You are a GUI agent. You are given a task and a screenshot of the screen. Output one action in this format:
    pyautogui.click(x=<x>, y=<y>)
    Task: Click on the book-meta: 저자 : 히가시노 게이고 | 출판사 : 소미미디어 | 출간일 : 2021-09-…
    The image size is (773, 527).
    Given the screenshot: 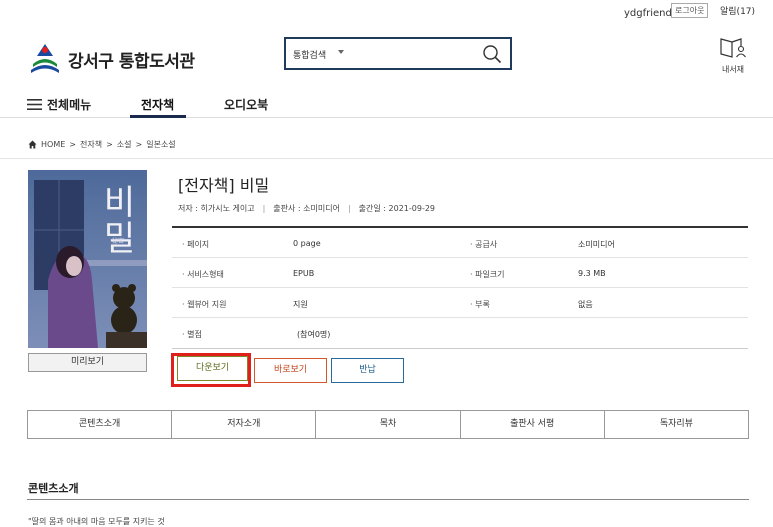 What is the action you would take?
    pyautogui.click(x=306, y=208)
    